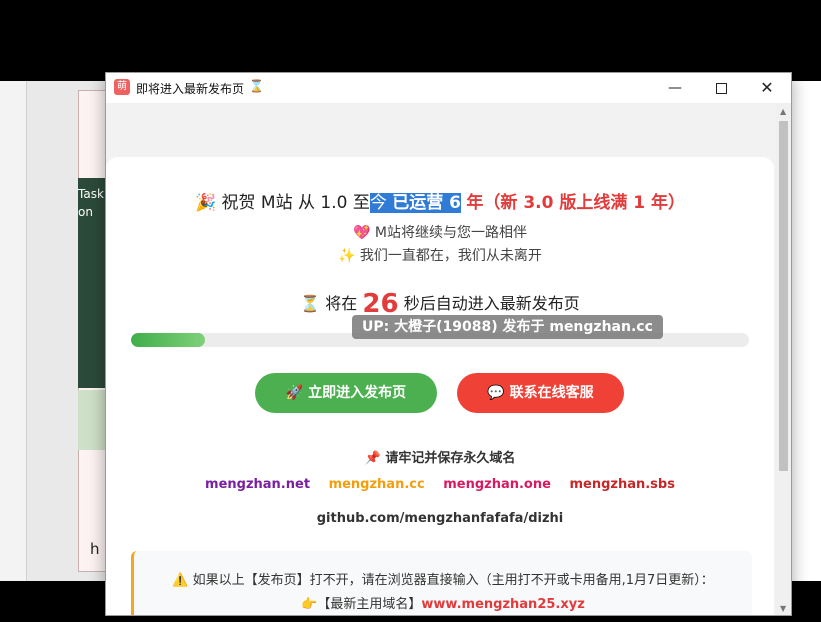 The height and width of the screenshot is (622, 821). What do you see at coordinates (190, 89) in the screenshot?
I see `window-title: 即将进入最新发布页` at bounding box center [190, 89].